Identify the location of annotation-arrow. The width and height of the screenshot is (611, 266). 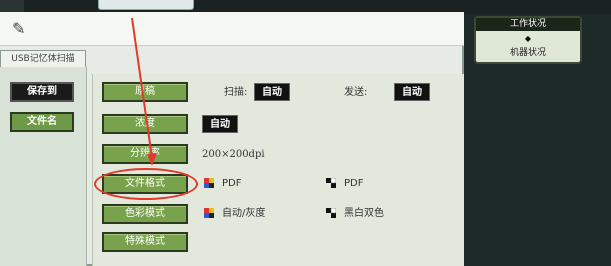
(144, 91).